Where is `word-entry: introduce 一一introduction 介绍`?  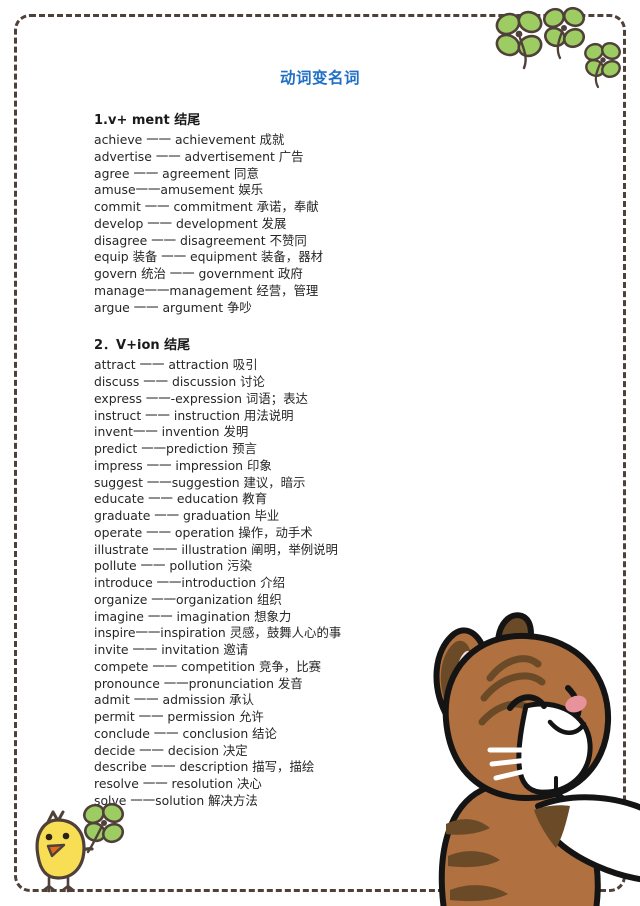 word-entry: introduce 一一introduction 介绍 is located at coordinates (189, 582).